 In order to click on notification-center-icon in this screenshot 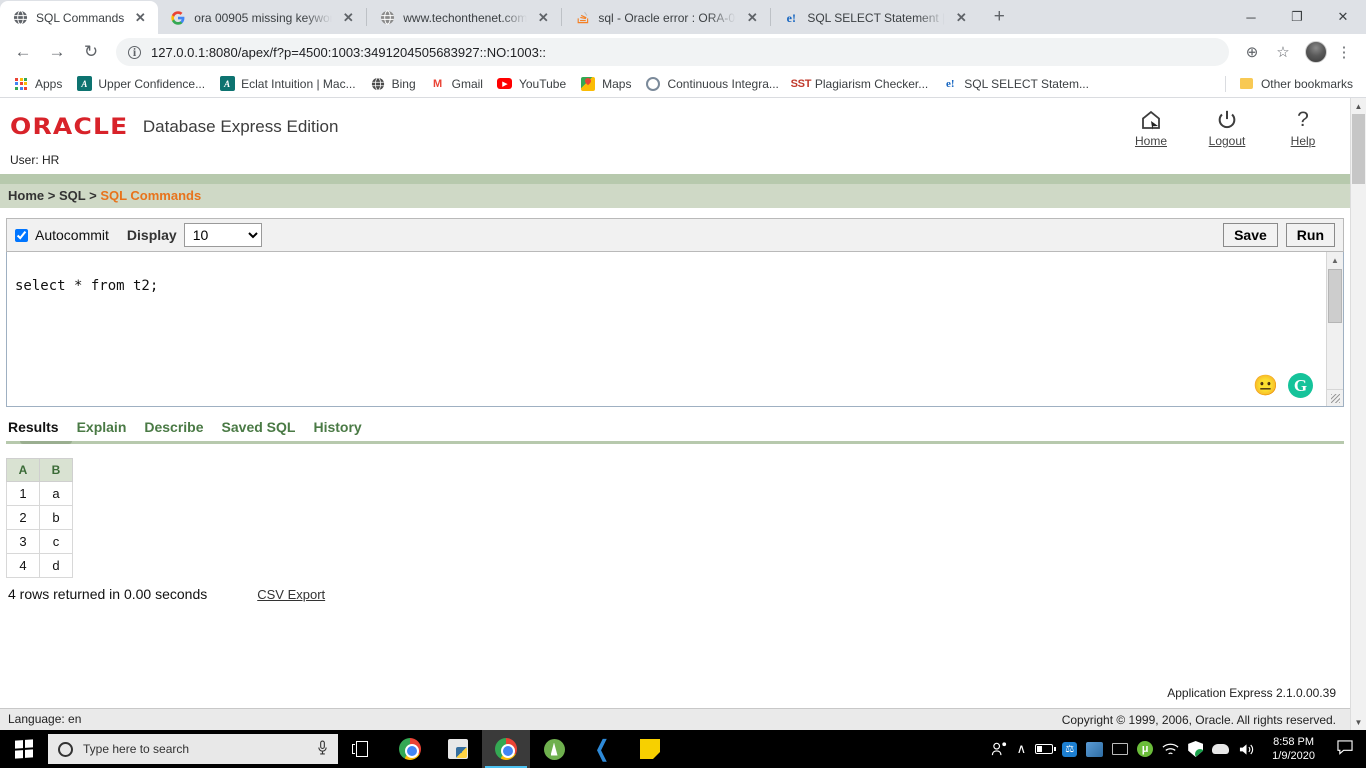, I will do `click(1347, 749)`.